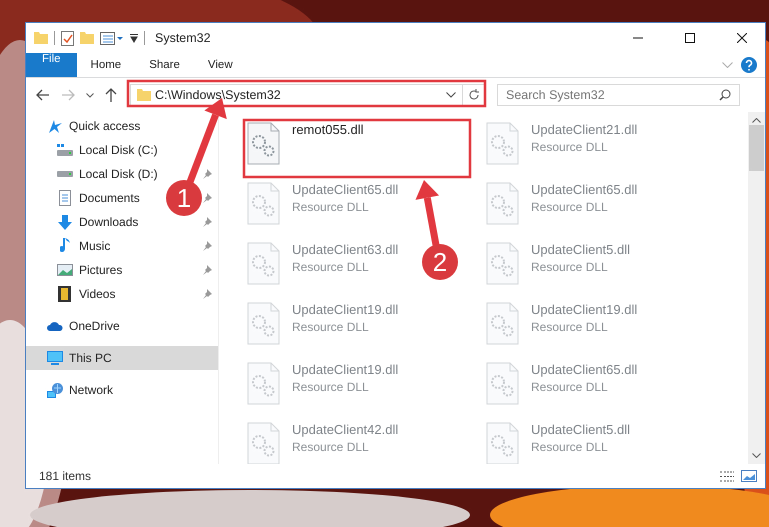 This screenshot has width=769, height=527. I want to click on search-bar: Search System32, so click(618, 95).